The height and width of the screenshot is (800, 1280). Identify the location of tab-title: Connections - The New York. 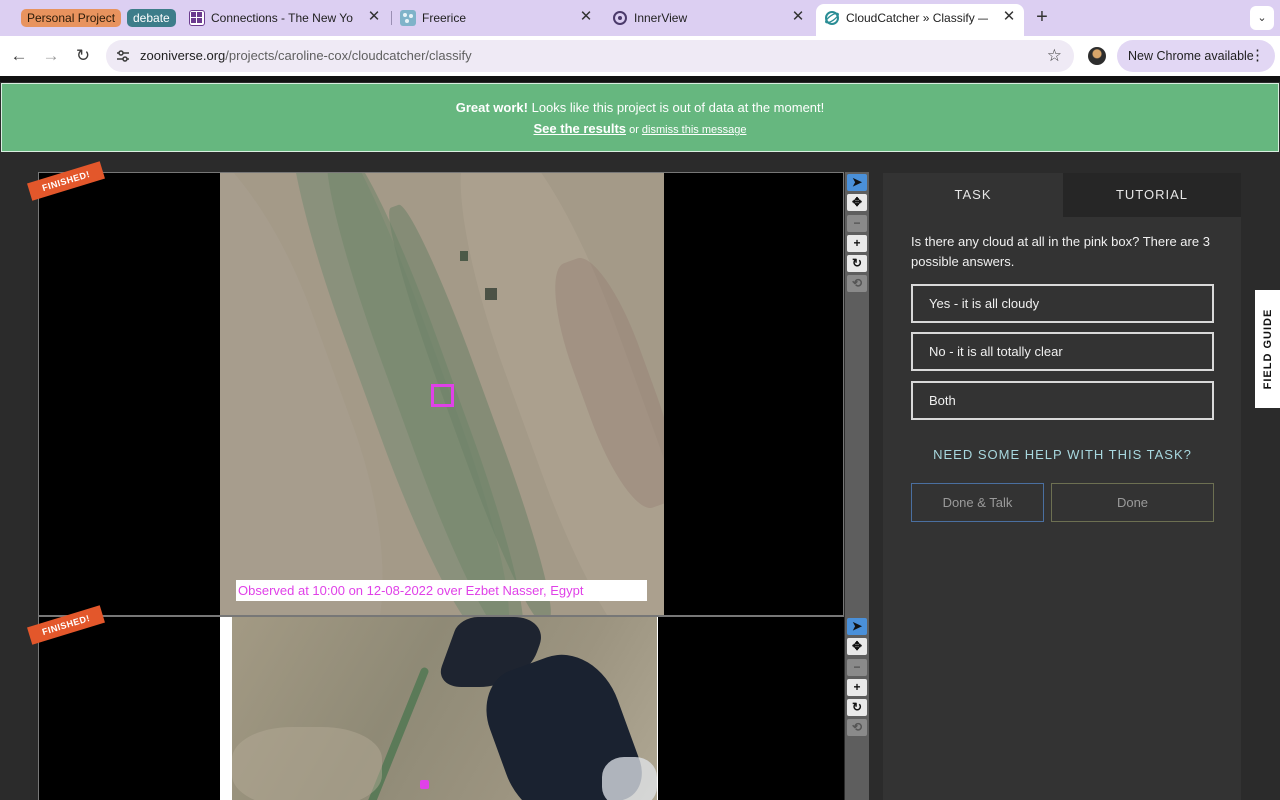
(282, 18).